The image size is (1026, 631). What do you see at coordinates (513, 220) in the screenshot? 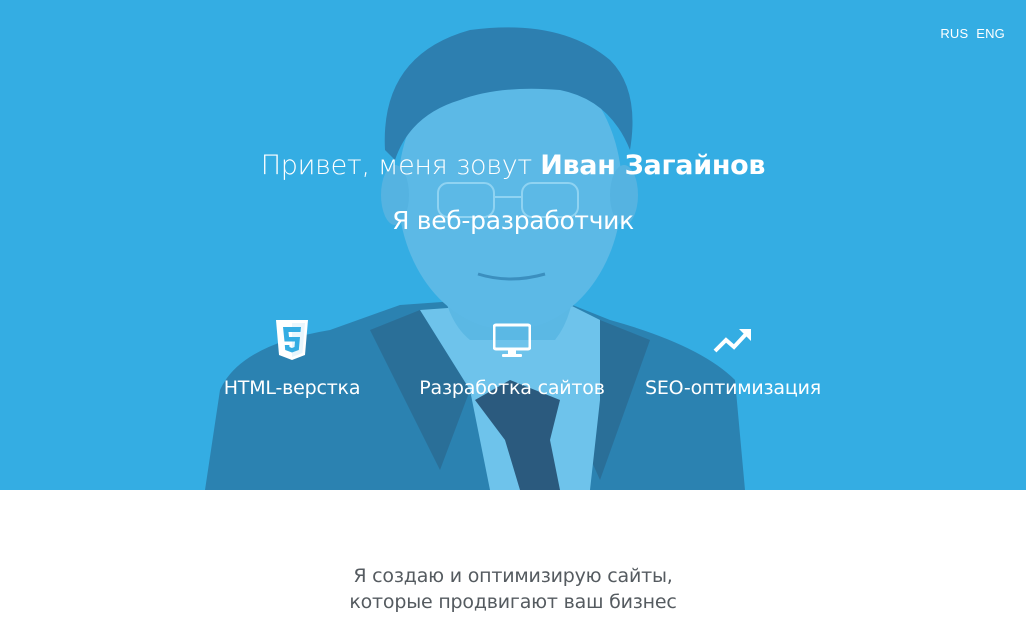
I see `hero-subtitle: Я веб-разработчик` at bounding box center [513, 220].